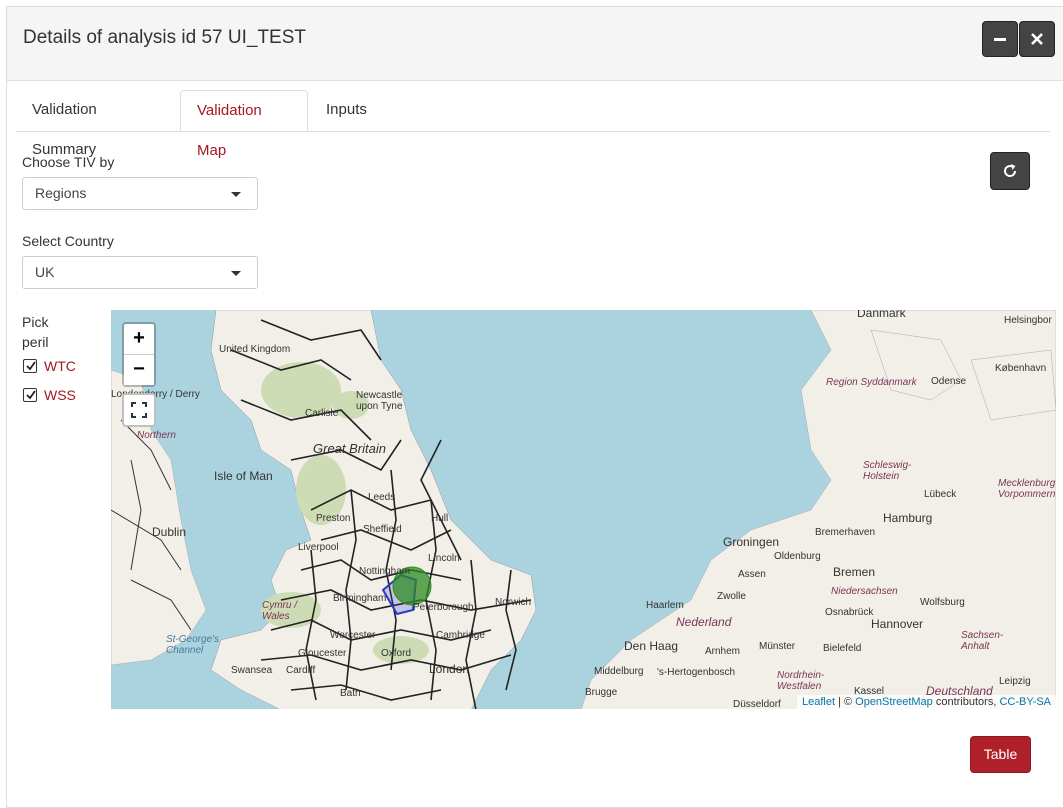  I want to click on country-label: Select Country, so click(68, 241).